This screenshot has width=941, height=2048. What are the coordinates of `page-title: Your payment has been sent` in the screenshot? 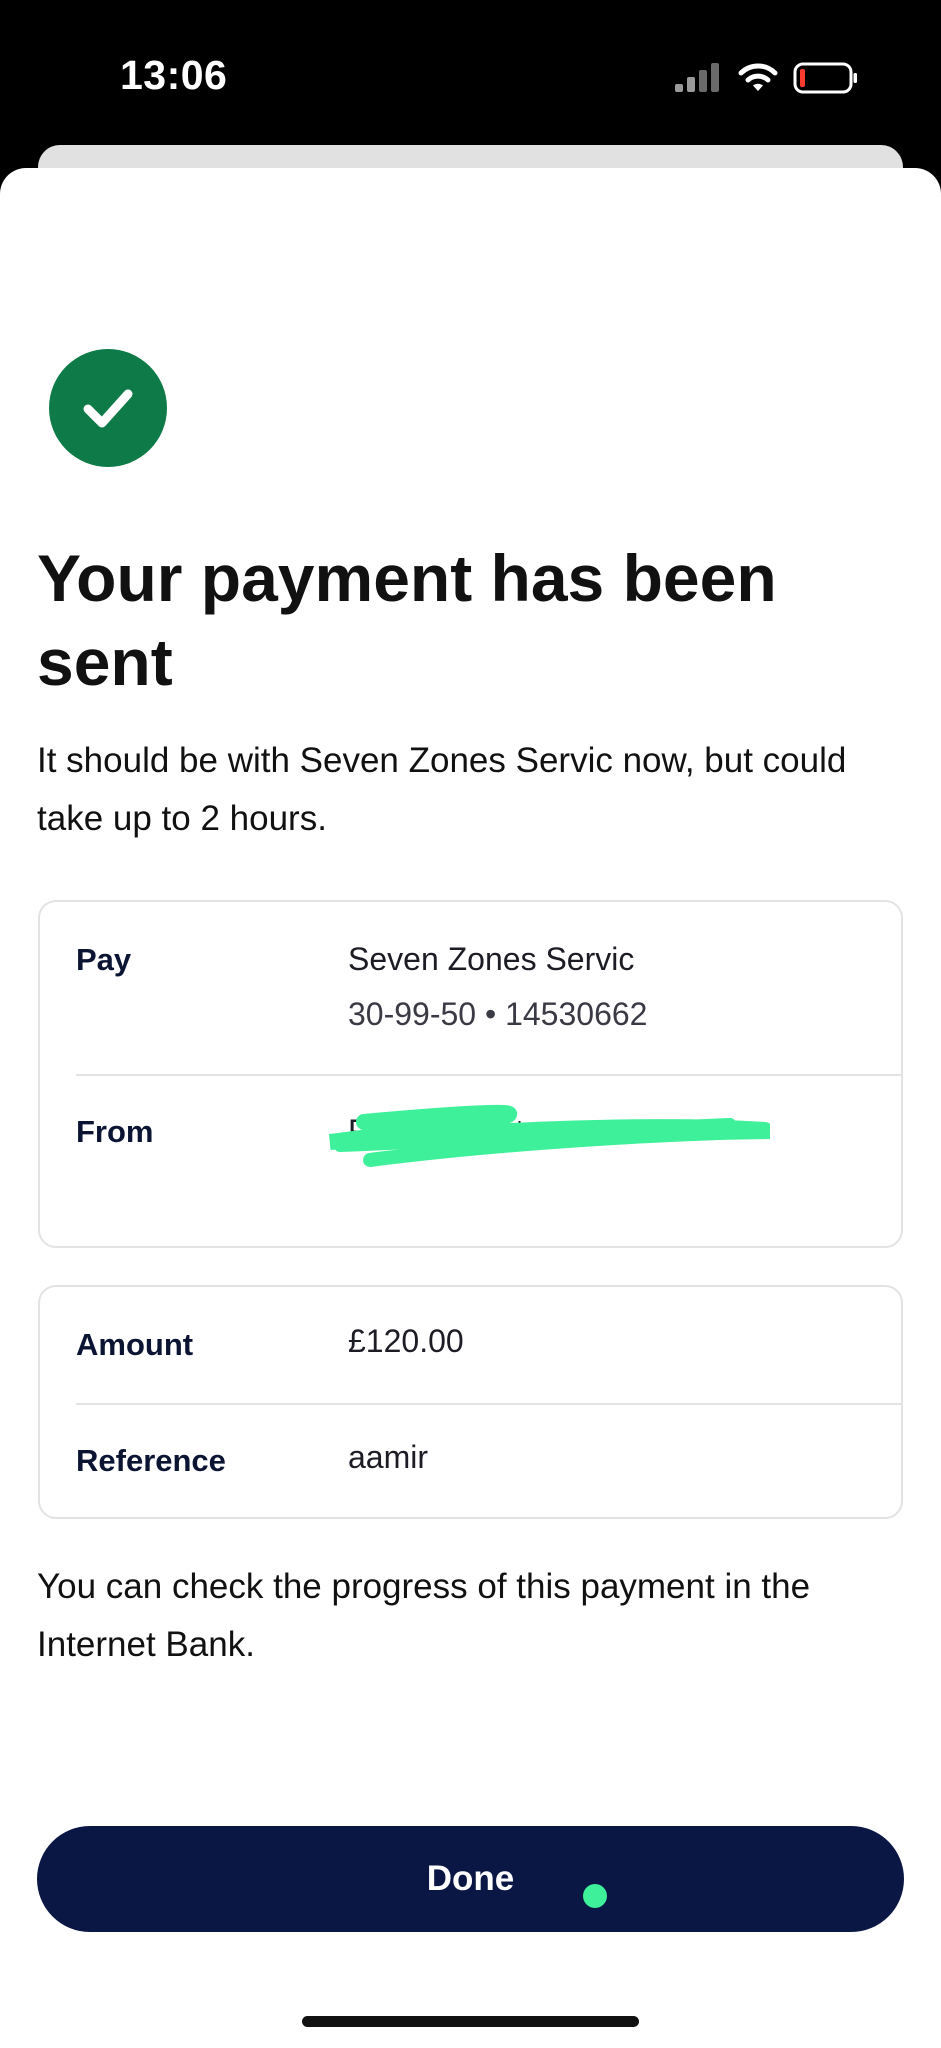 It's located at (407, 620).